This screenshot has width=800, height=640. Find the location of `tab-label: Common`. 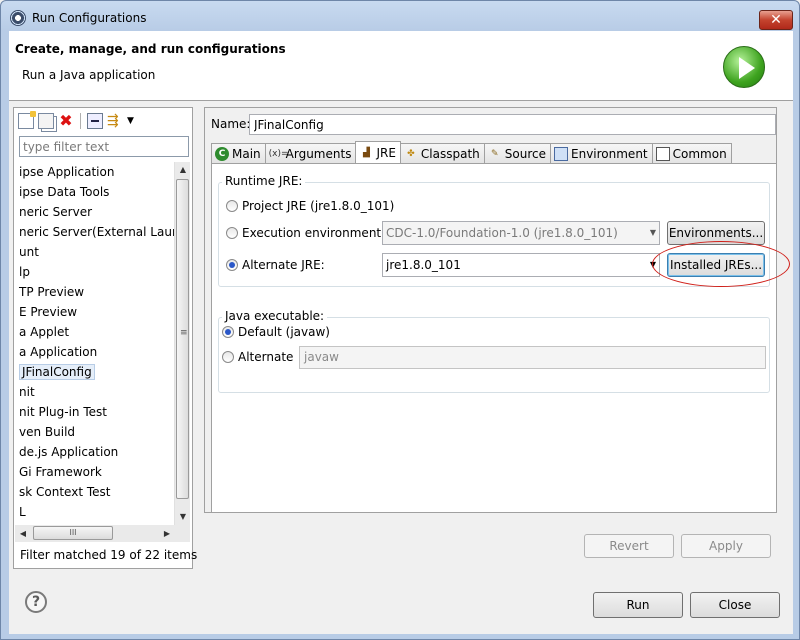

tab-label: Common is located at coordinates (699, 153).